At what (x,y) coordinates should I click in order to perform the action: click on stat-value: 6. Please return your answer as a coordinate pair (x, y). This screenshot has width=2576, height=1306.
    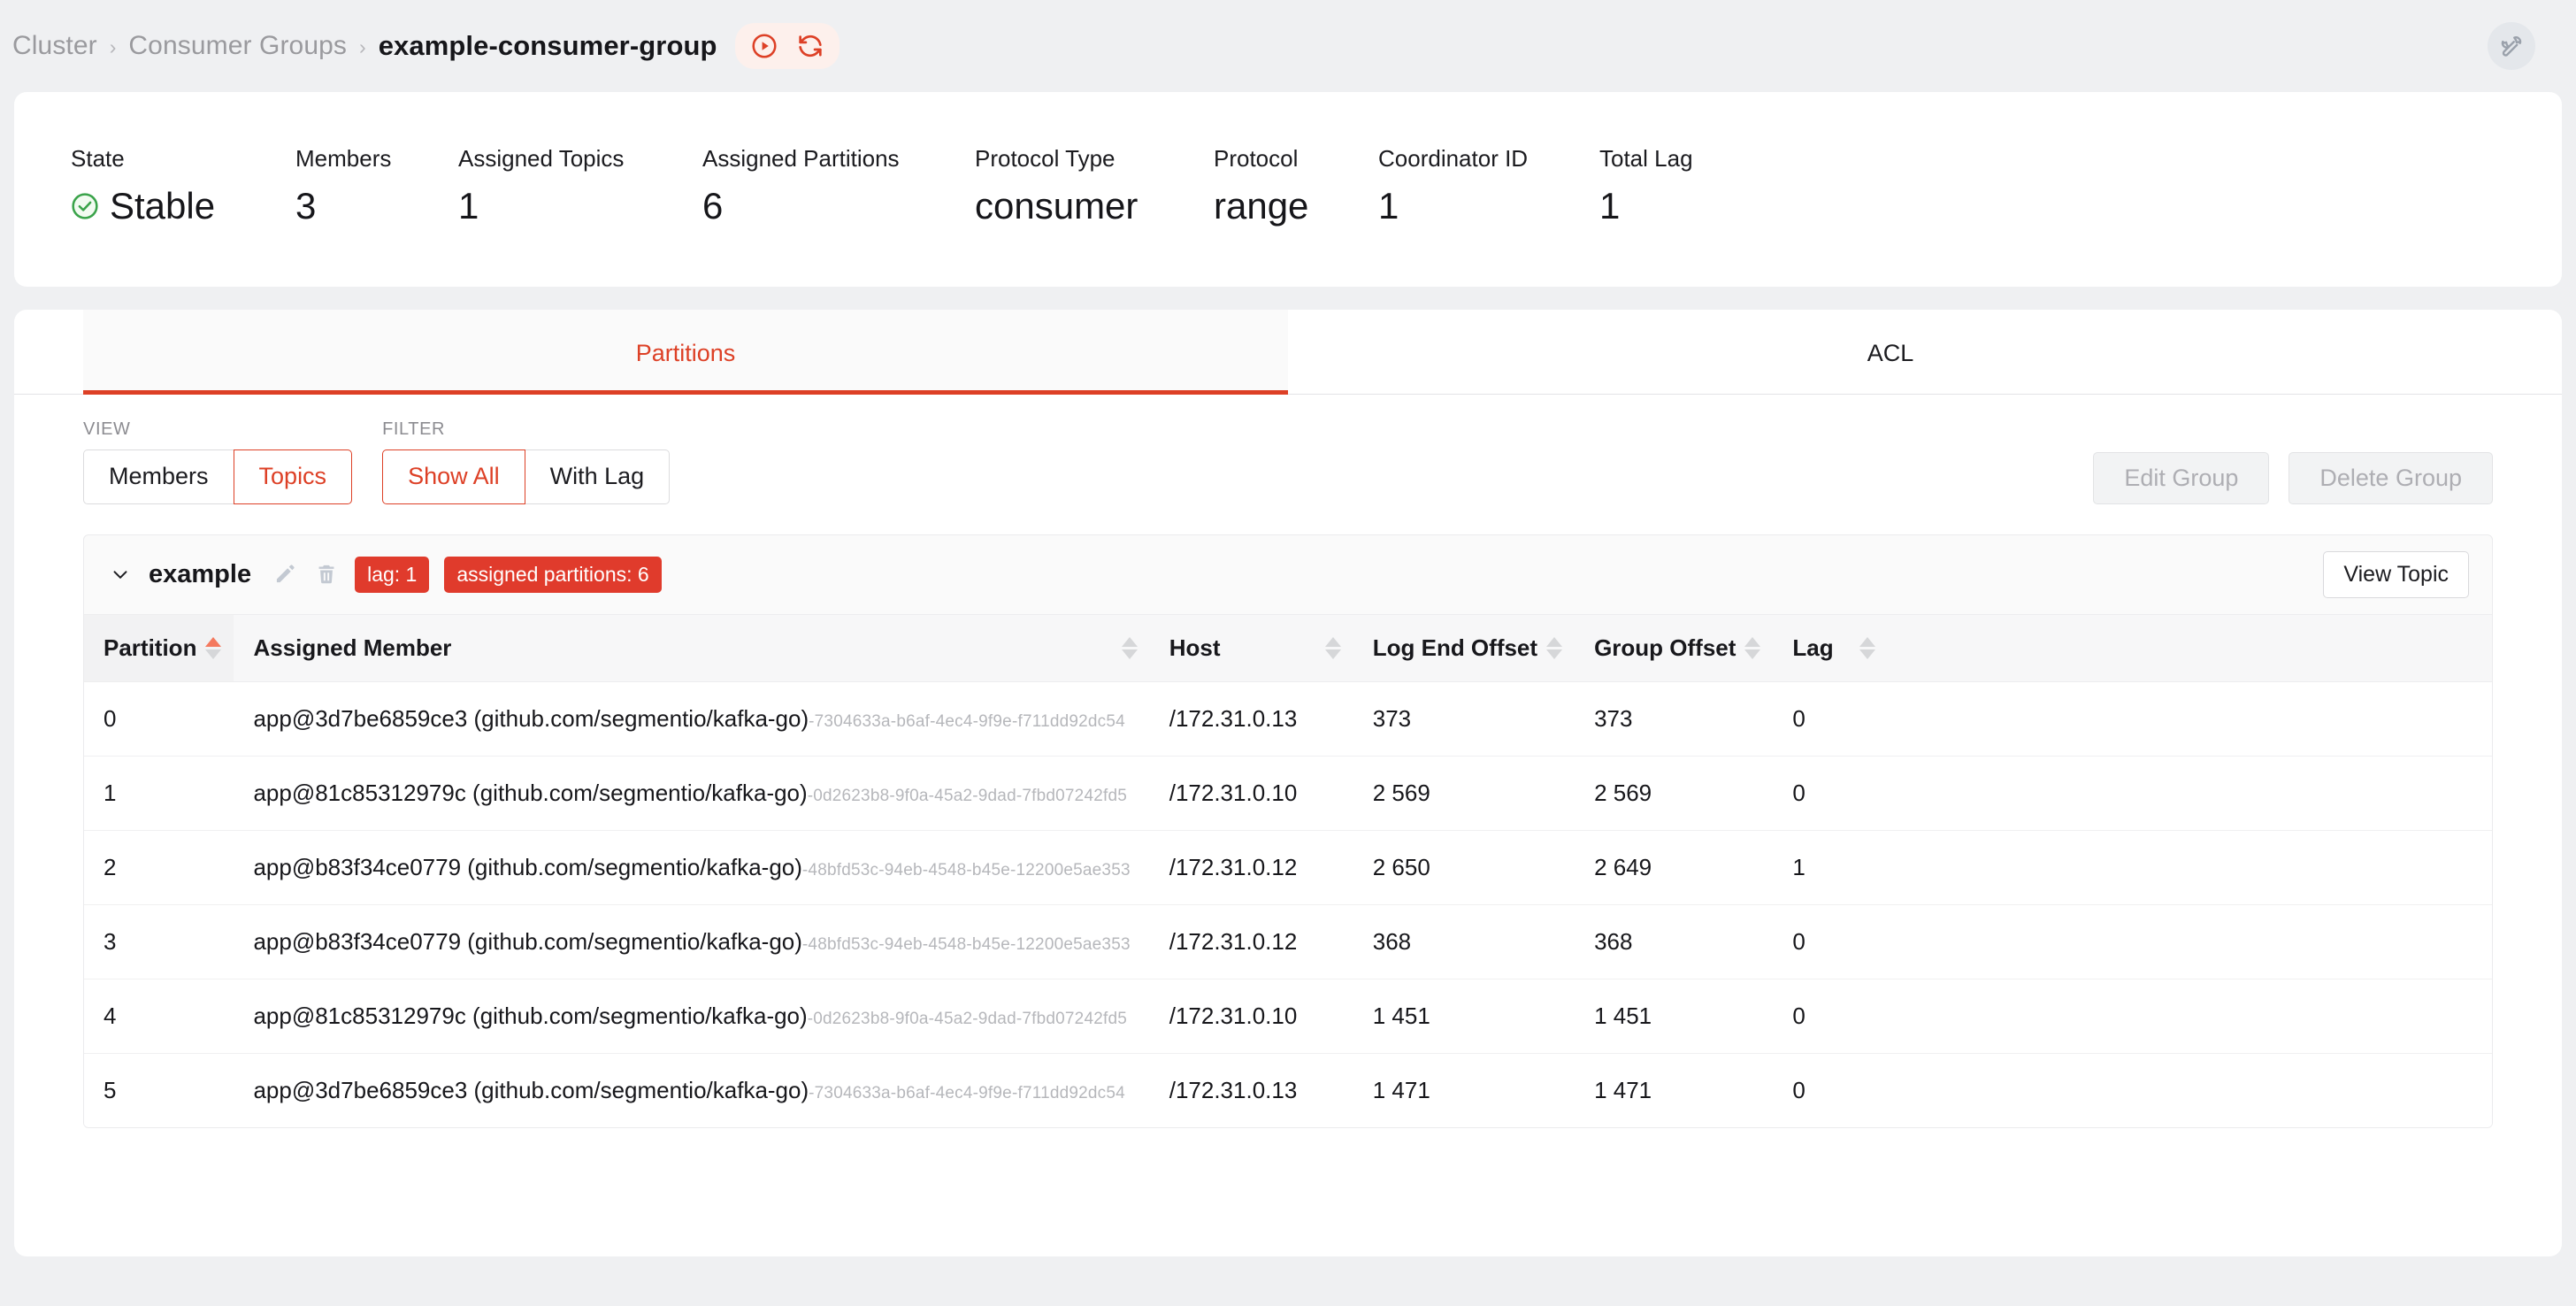
    Looking at the image, I should click on (713, 206).